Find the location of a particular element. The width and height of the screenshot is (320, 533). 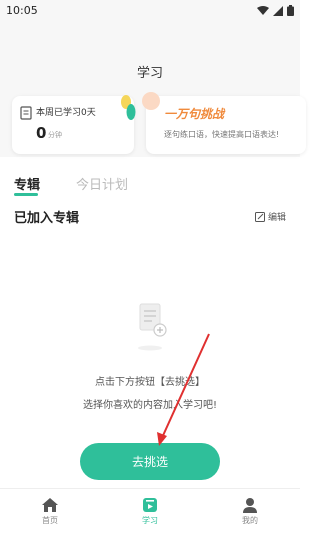

status-bar: 10:05 is located at coordinates (150, 11).